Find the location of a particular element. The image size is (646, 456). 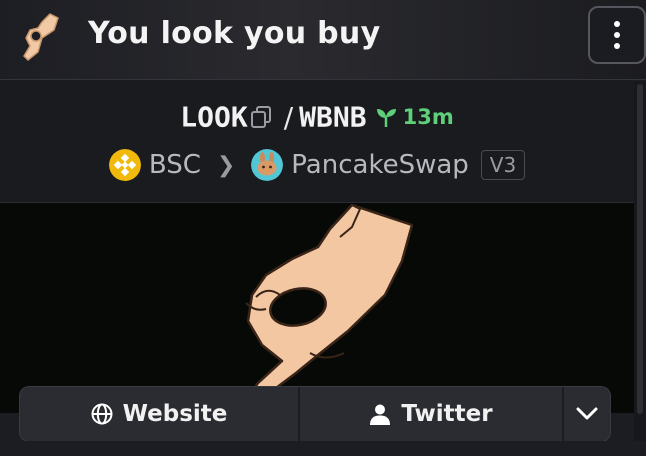

chevron-down-icon is located at coordinates (587, 413).